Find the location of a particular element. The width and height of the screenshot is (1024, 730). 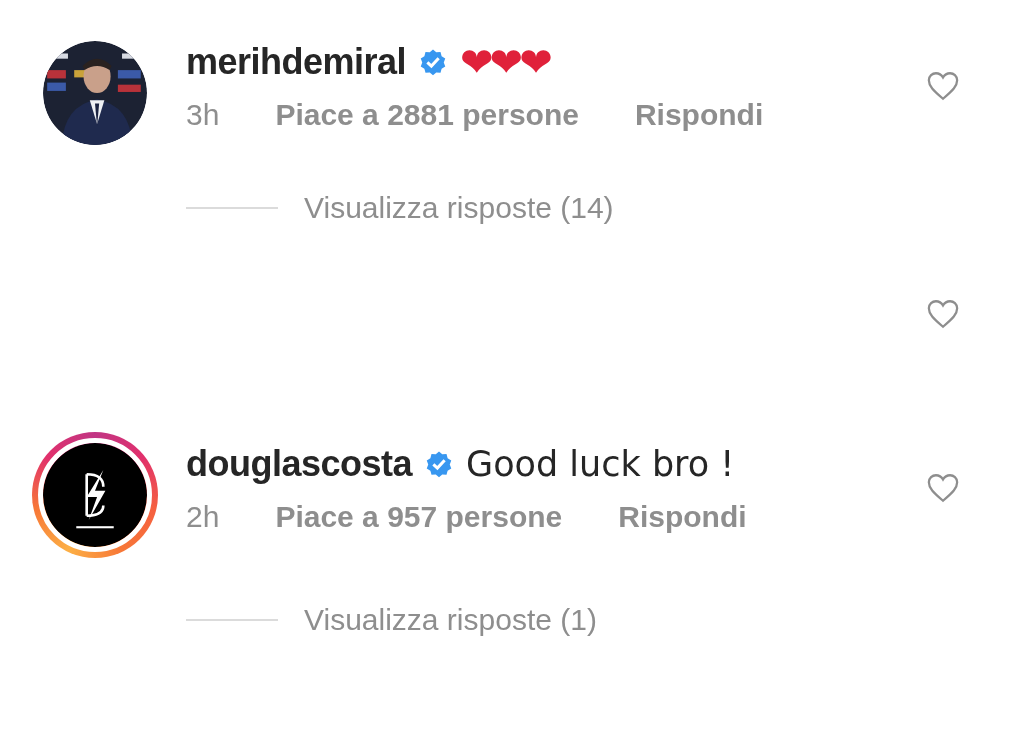

likes-count: Piace a 957 persone is located at coordinates (419, 517).